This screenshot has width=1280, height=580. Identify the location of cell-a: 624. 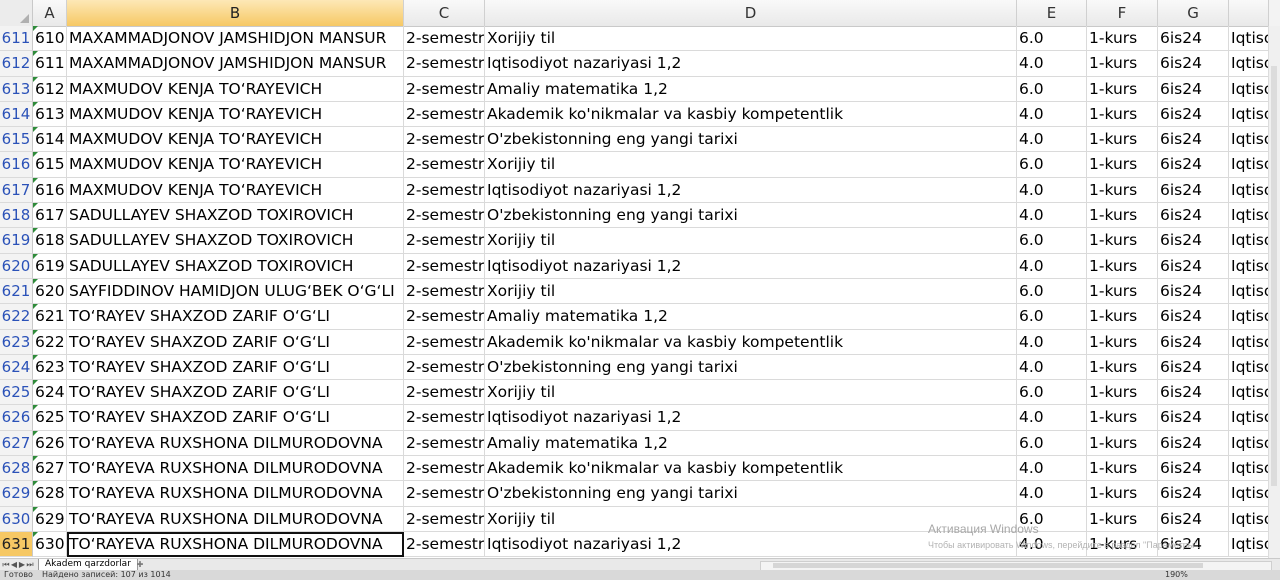
(50, 393).